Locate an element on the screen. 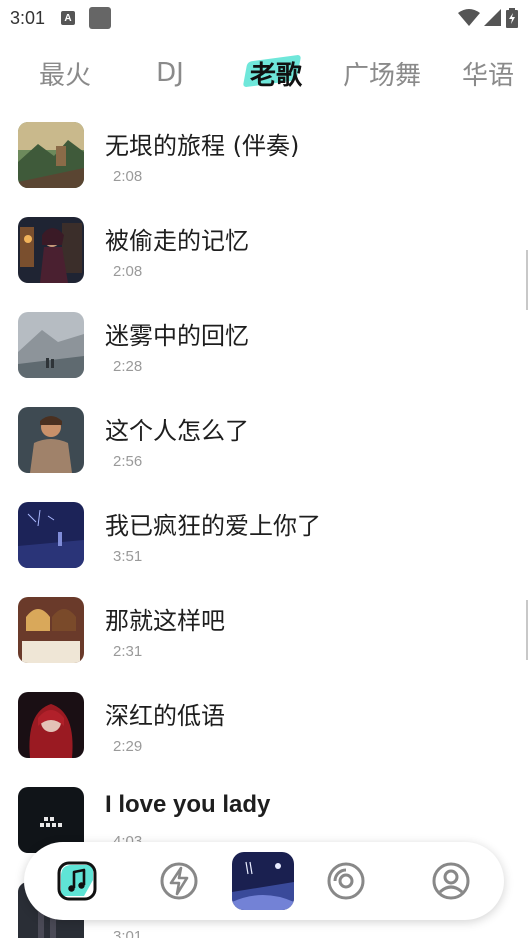 The height and width of the screenshot is (938, 528). status-bar: 3:01 A is located at coordinates (264, 18).